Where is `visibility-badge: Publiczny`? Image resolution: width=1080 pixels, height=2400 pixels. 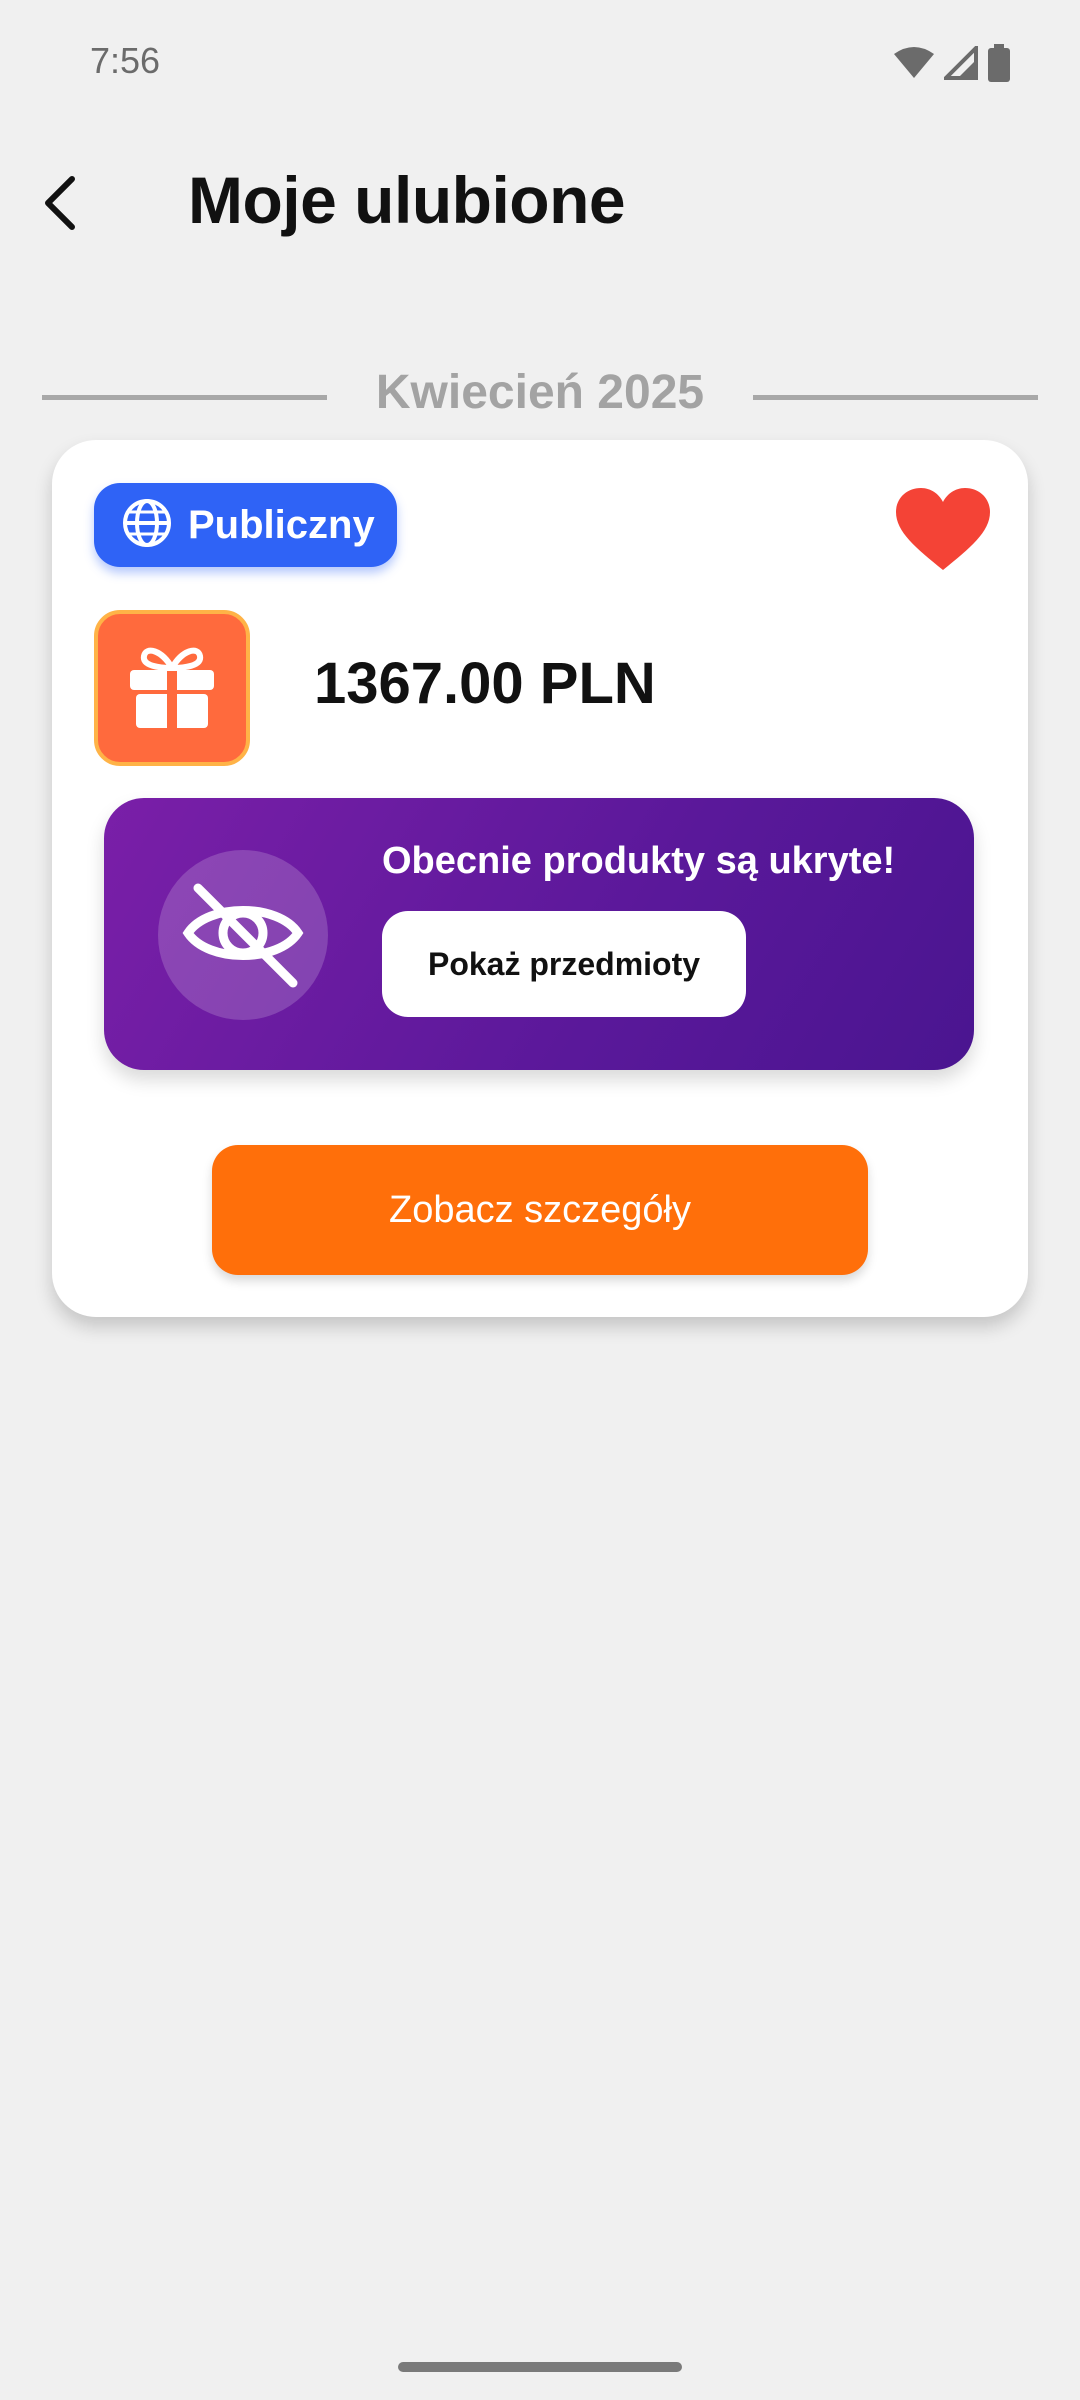 visibility-badge: Publiczny is located at coordinates (245, 525).